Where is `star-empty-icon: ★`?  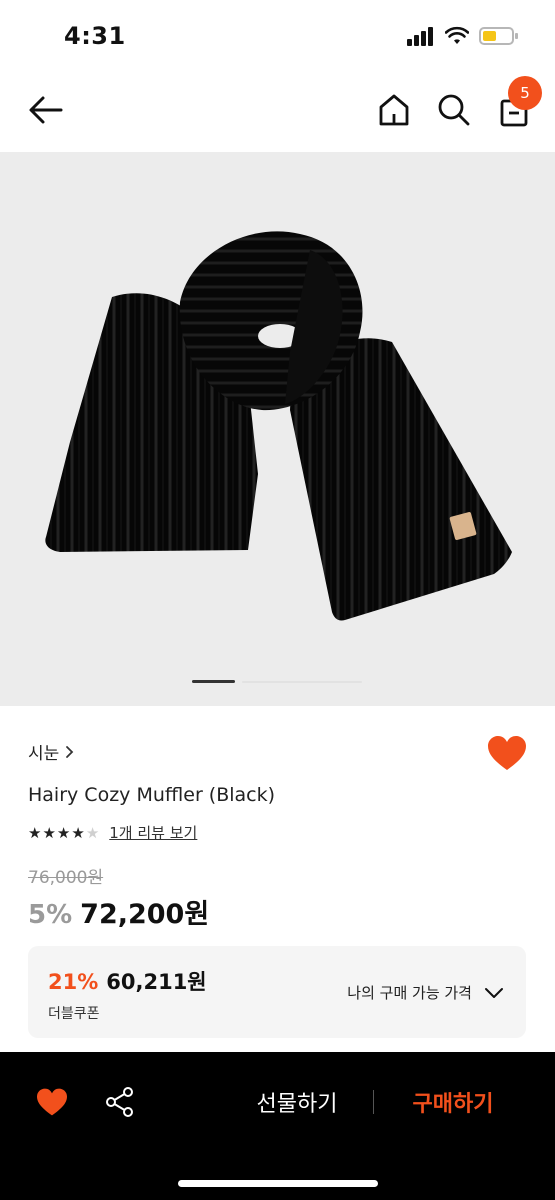 star-empty-icon: ★ is located at coordinates (92, 832).